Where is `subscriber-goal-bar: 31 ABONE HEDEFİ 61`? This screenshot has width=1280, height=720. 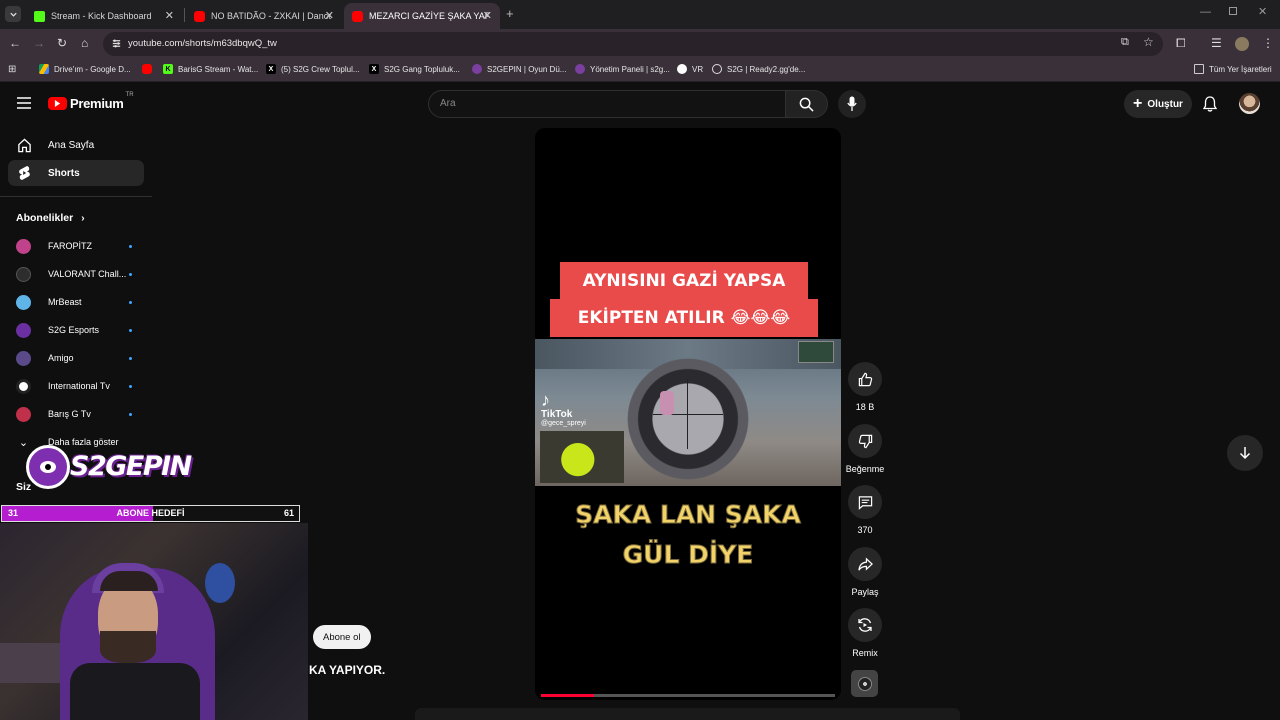
subscriber-goal-bar: 31 ABONE HEDEFİ 61 is located at coordinates (150, 513).